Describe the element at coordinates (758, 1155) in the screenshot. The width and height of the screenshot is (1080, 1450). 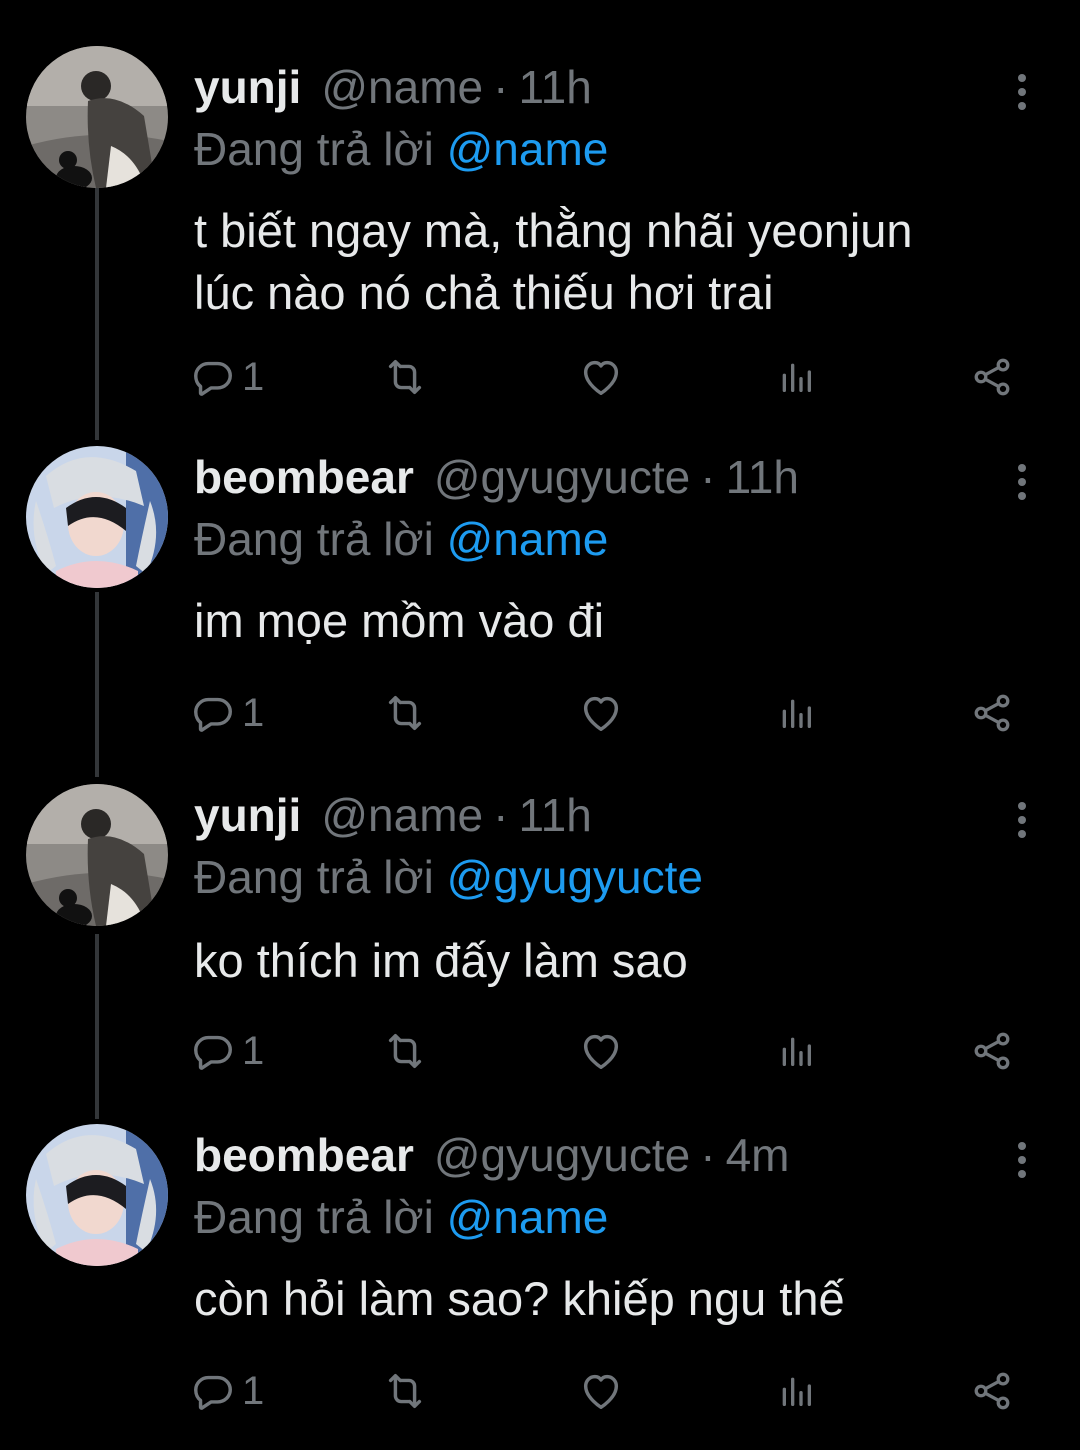
I see `timestamp: 4m` at that location.